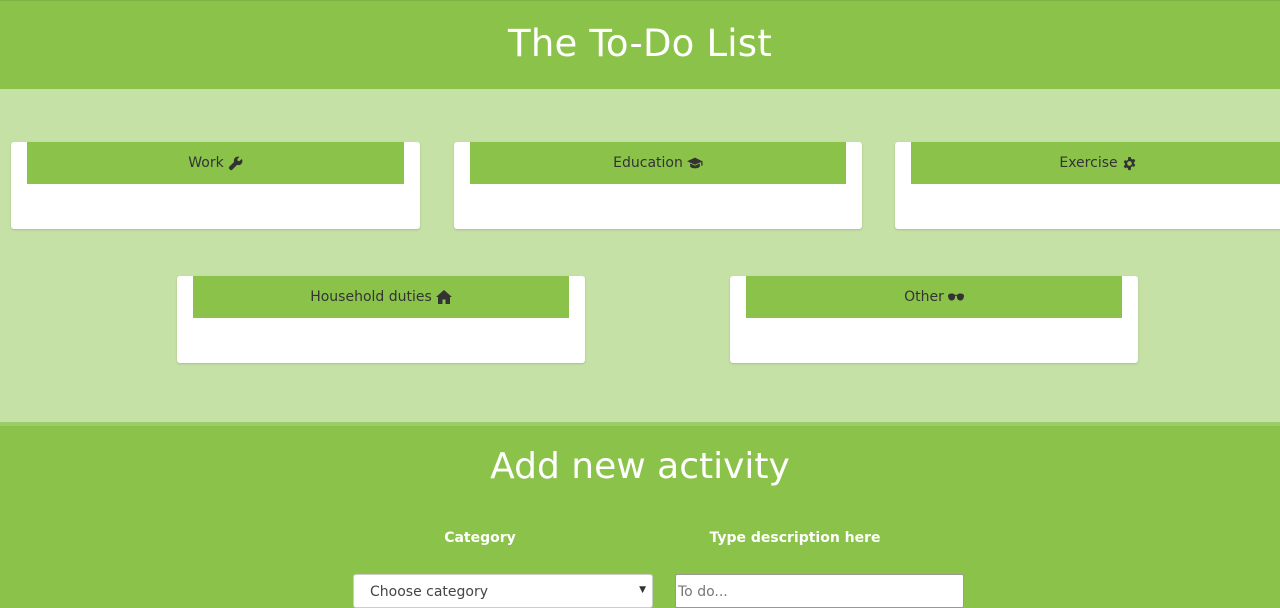  Describe the element at coordinates (429, 592) in the screenshot. I see `category-select-value: Choose category` at that location.